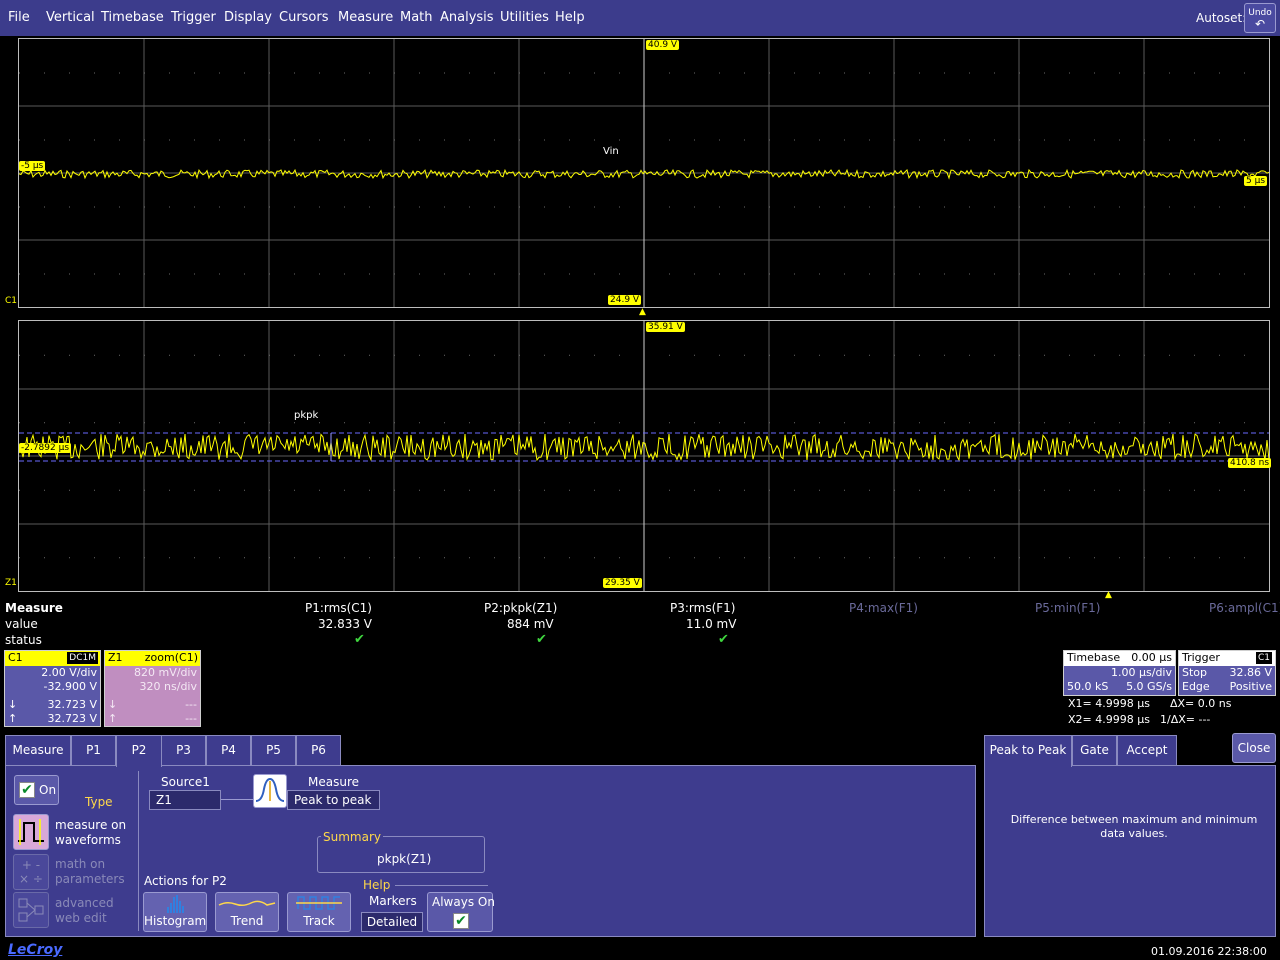  I want to click on type-advanced-web-edit: advanced web edit, so click(95, 911).